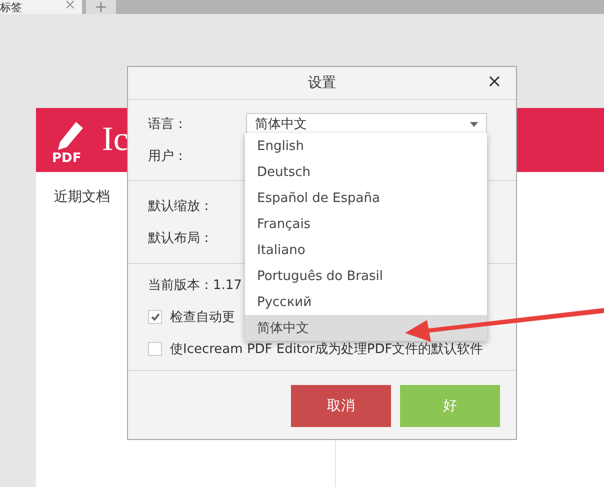  I want to click on language-option: Español de España, so click(366, 198).